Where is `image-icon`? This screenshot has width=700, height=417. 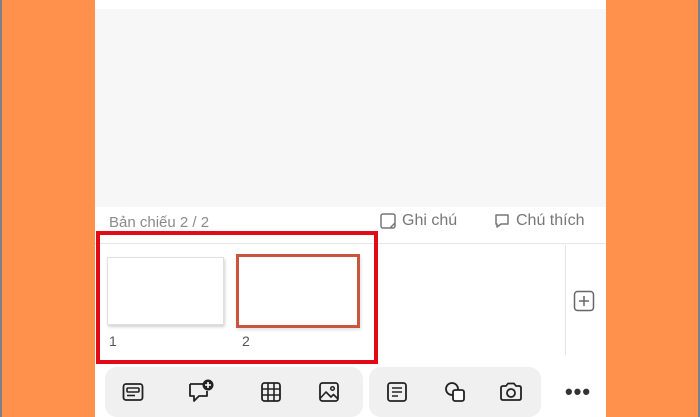
image-icon is located at coordinates (329, 392).